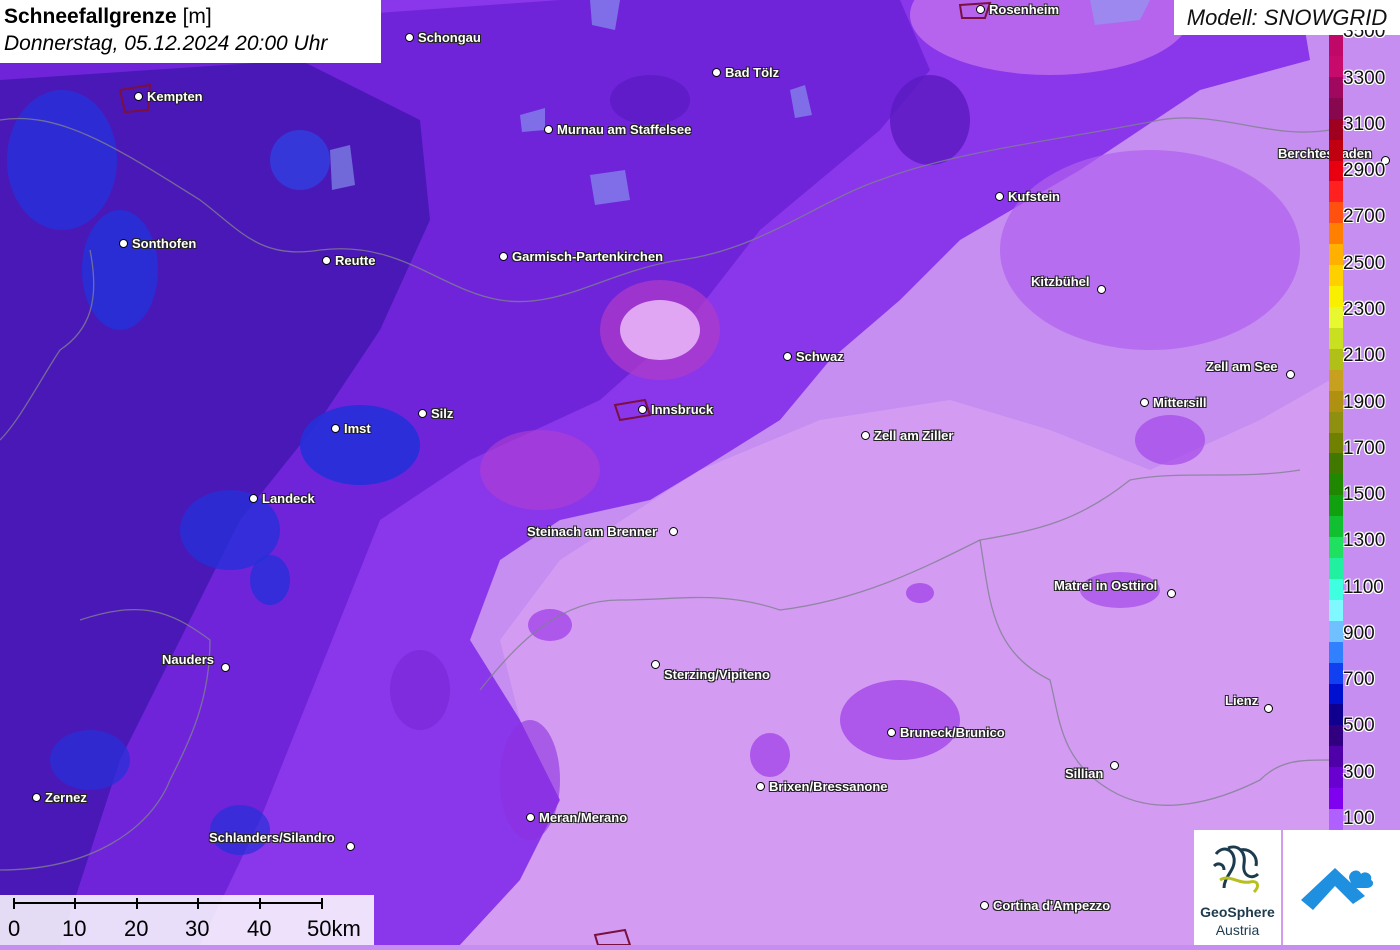 The image size is (1400, 950). What do you see at coordinates (334, 928) in the screenshot?
I see `scale-label-50km: 50km` at bounding box center [334, 928].